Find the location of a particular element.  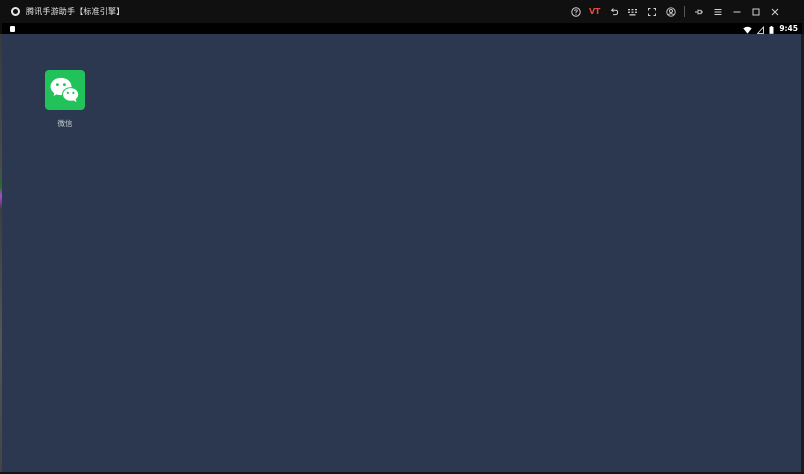

status-clock: 9:45 is located at coordinates (788, 28).